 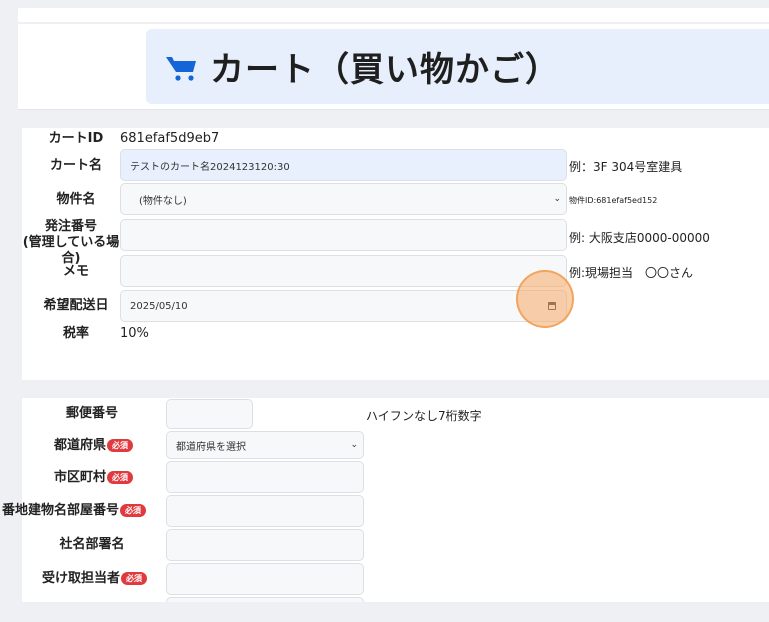 What do you see at coordinates (639, 238) in the screenshot?
I see `order-number-hint: 例: 大阪支店0000-00000` at bounding box center [639, 238].